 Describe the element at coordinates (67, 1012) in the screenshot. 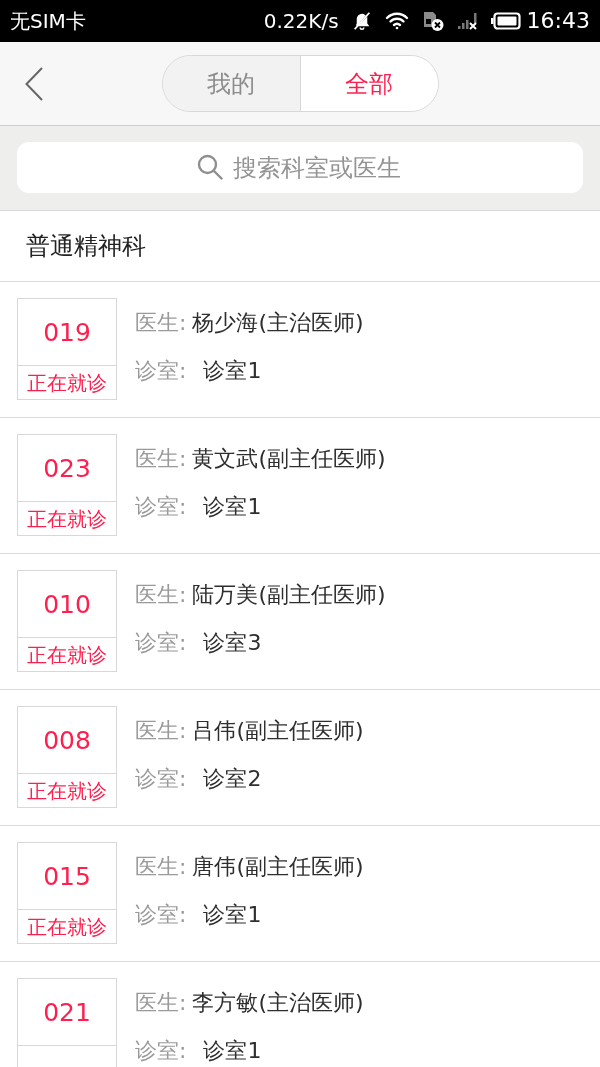

I see `queue-number: 021` at that location.